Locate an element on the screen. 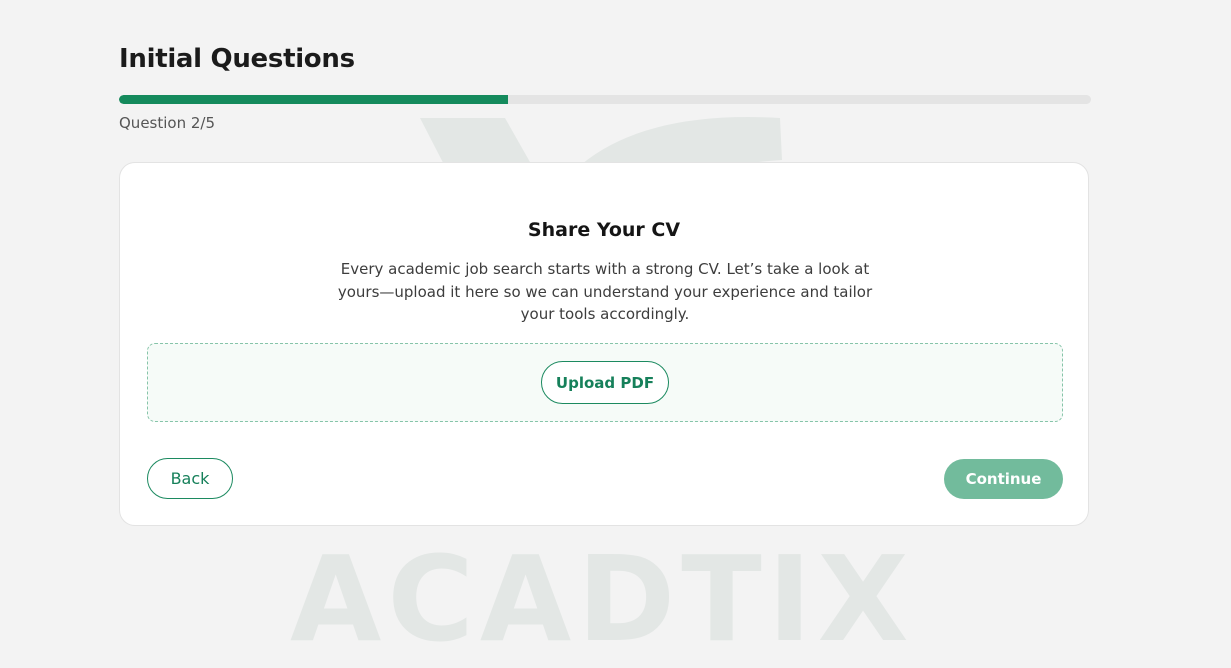 The image size is (1231, 668). card-title: Share Your CV is located at coordinates (604, 230).